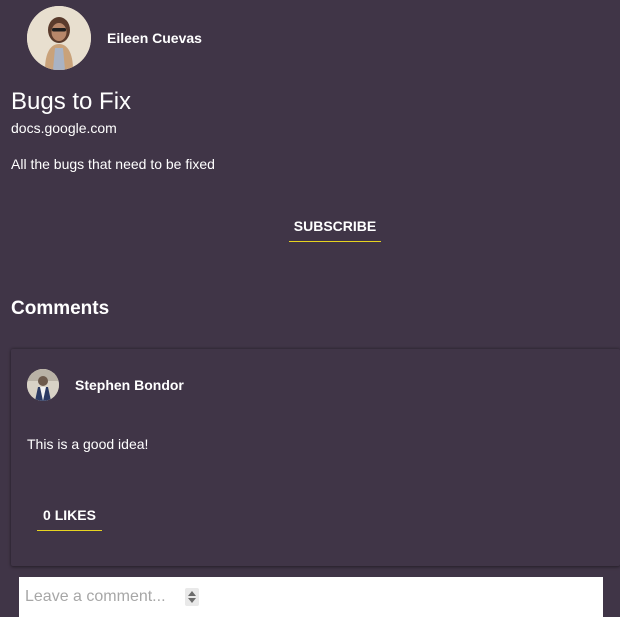  I want to click on commenter-avatar, so click(43, 385).